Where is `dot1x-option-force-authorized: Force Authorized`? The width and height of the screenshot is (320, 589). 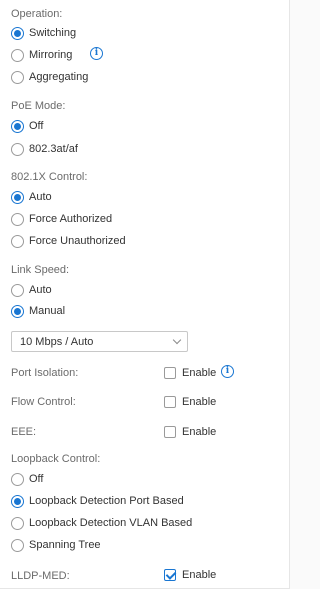
dot1x-option-force-authorized: Force Authorized is located at coordinates (61, 219).